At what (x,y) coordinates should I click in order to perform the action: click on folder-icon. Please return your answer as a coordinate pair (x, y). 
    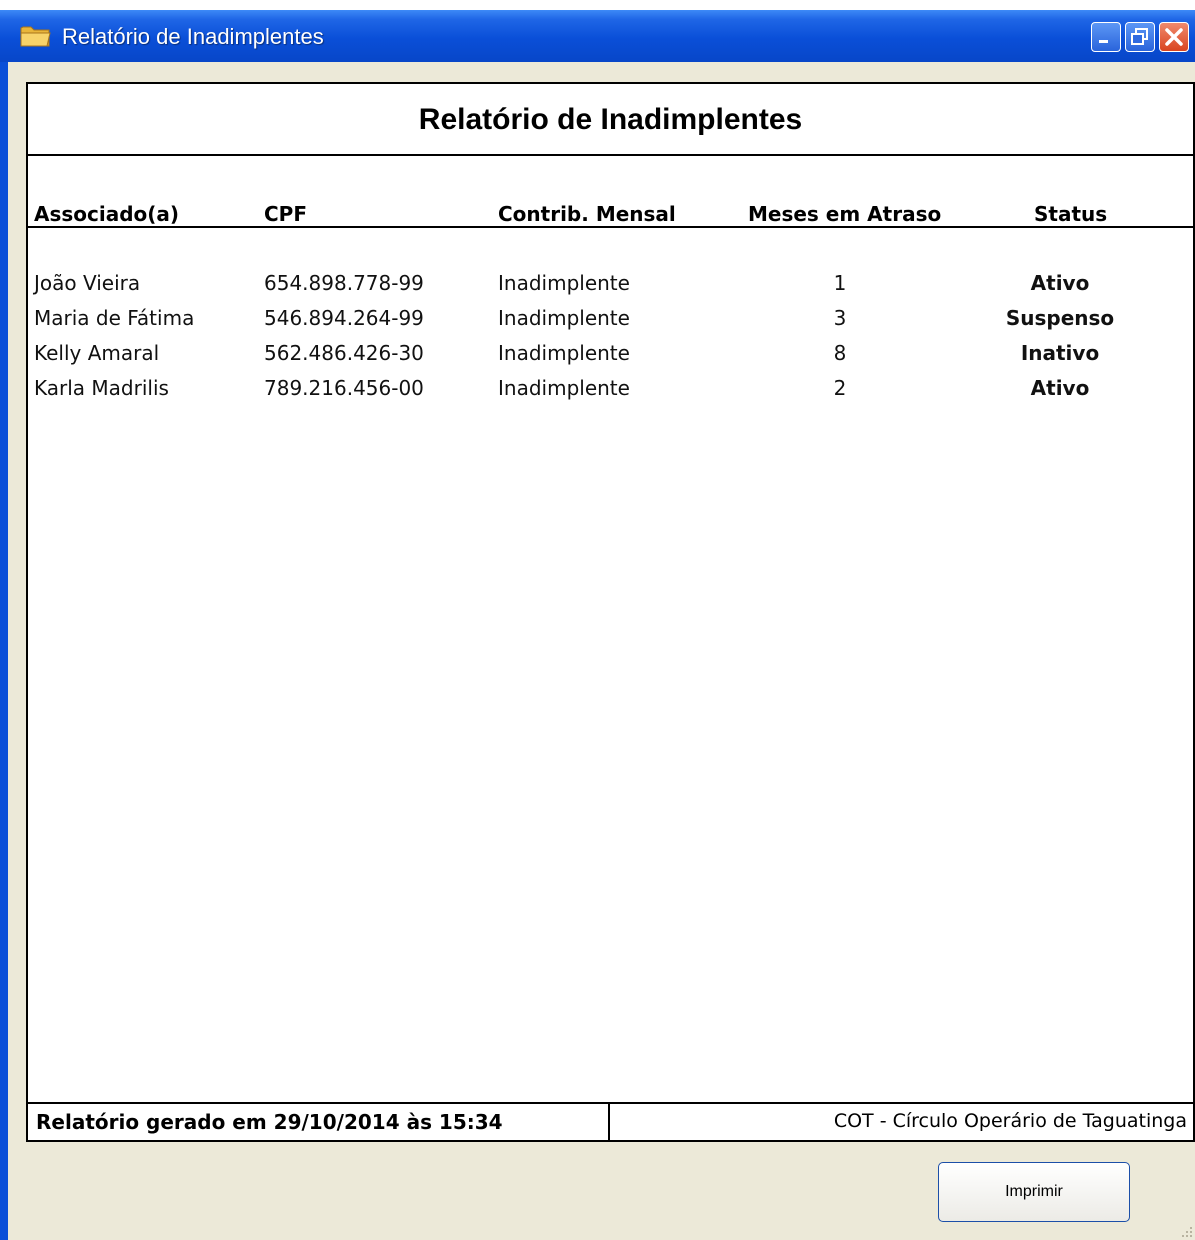
    Looking at the image, I should click on (35, 36).